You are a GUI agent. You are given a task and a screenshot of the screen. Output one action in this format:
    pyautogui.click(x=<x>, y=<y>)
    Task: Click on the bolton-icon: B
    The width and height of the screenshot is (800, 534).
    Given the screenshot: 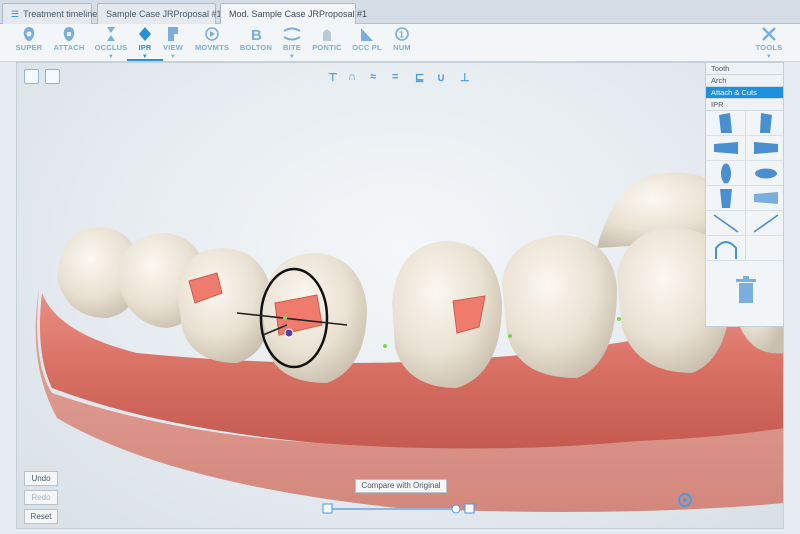 What is the action you would take?
    pyautogui.click(x=256, y=34)
    